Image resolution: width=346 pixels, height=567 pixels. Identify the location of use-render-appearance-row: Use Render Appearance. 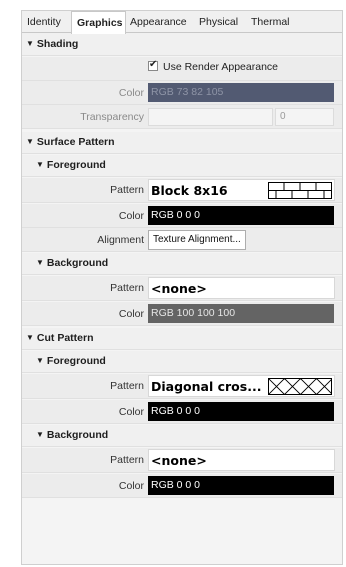
(182, 69).